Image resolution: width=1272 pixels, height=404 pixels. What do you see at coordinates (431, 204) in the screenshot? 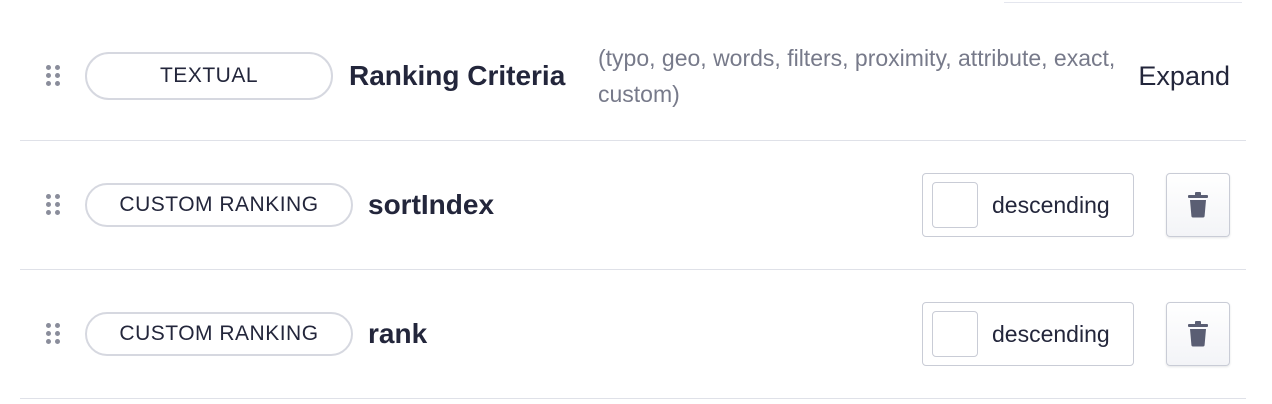
I see `criterion-name: sortIndex` at bounding box center [431, 204].